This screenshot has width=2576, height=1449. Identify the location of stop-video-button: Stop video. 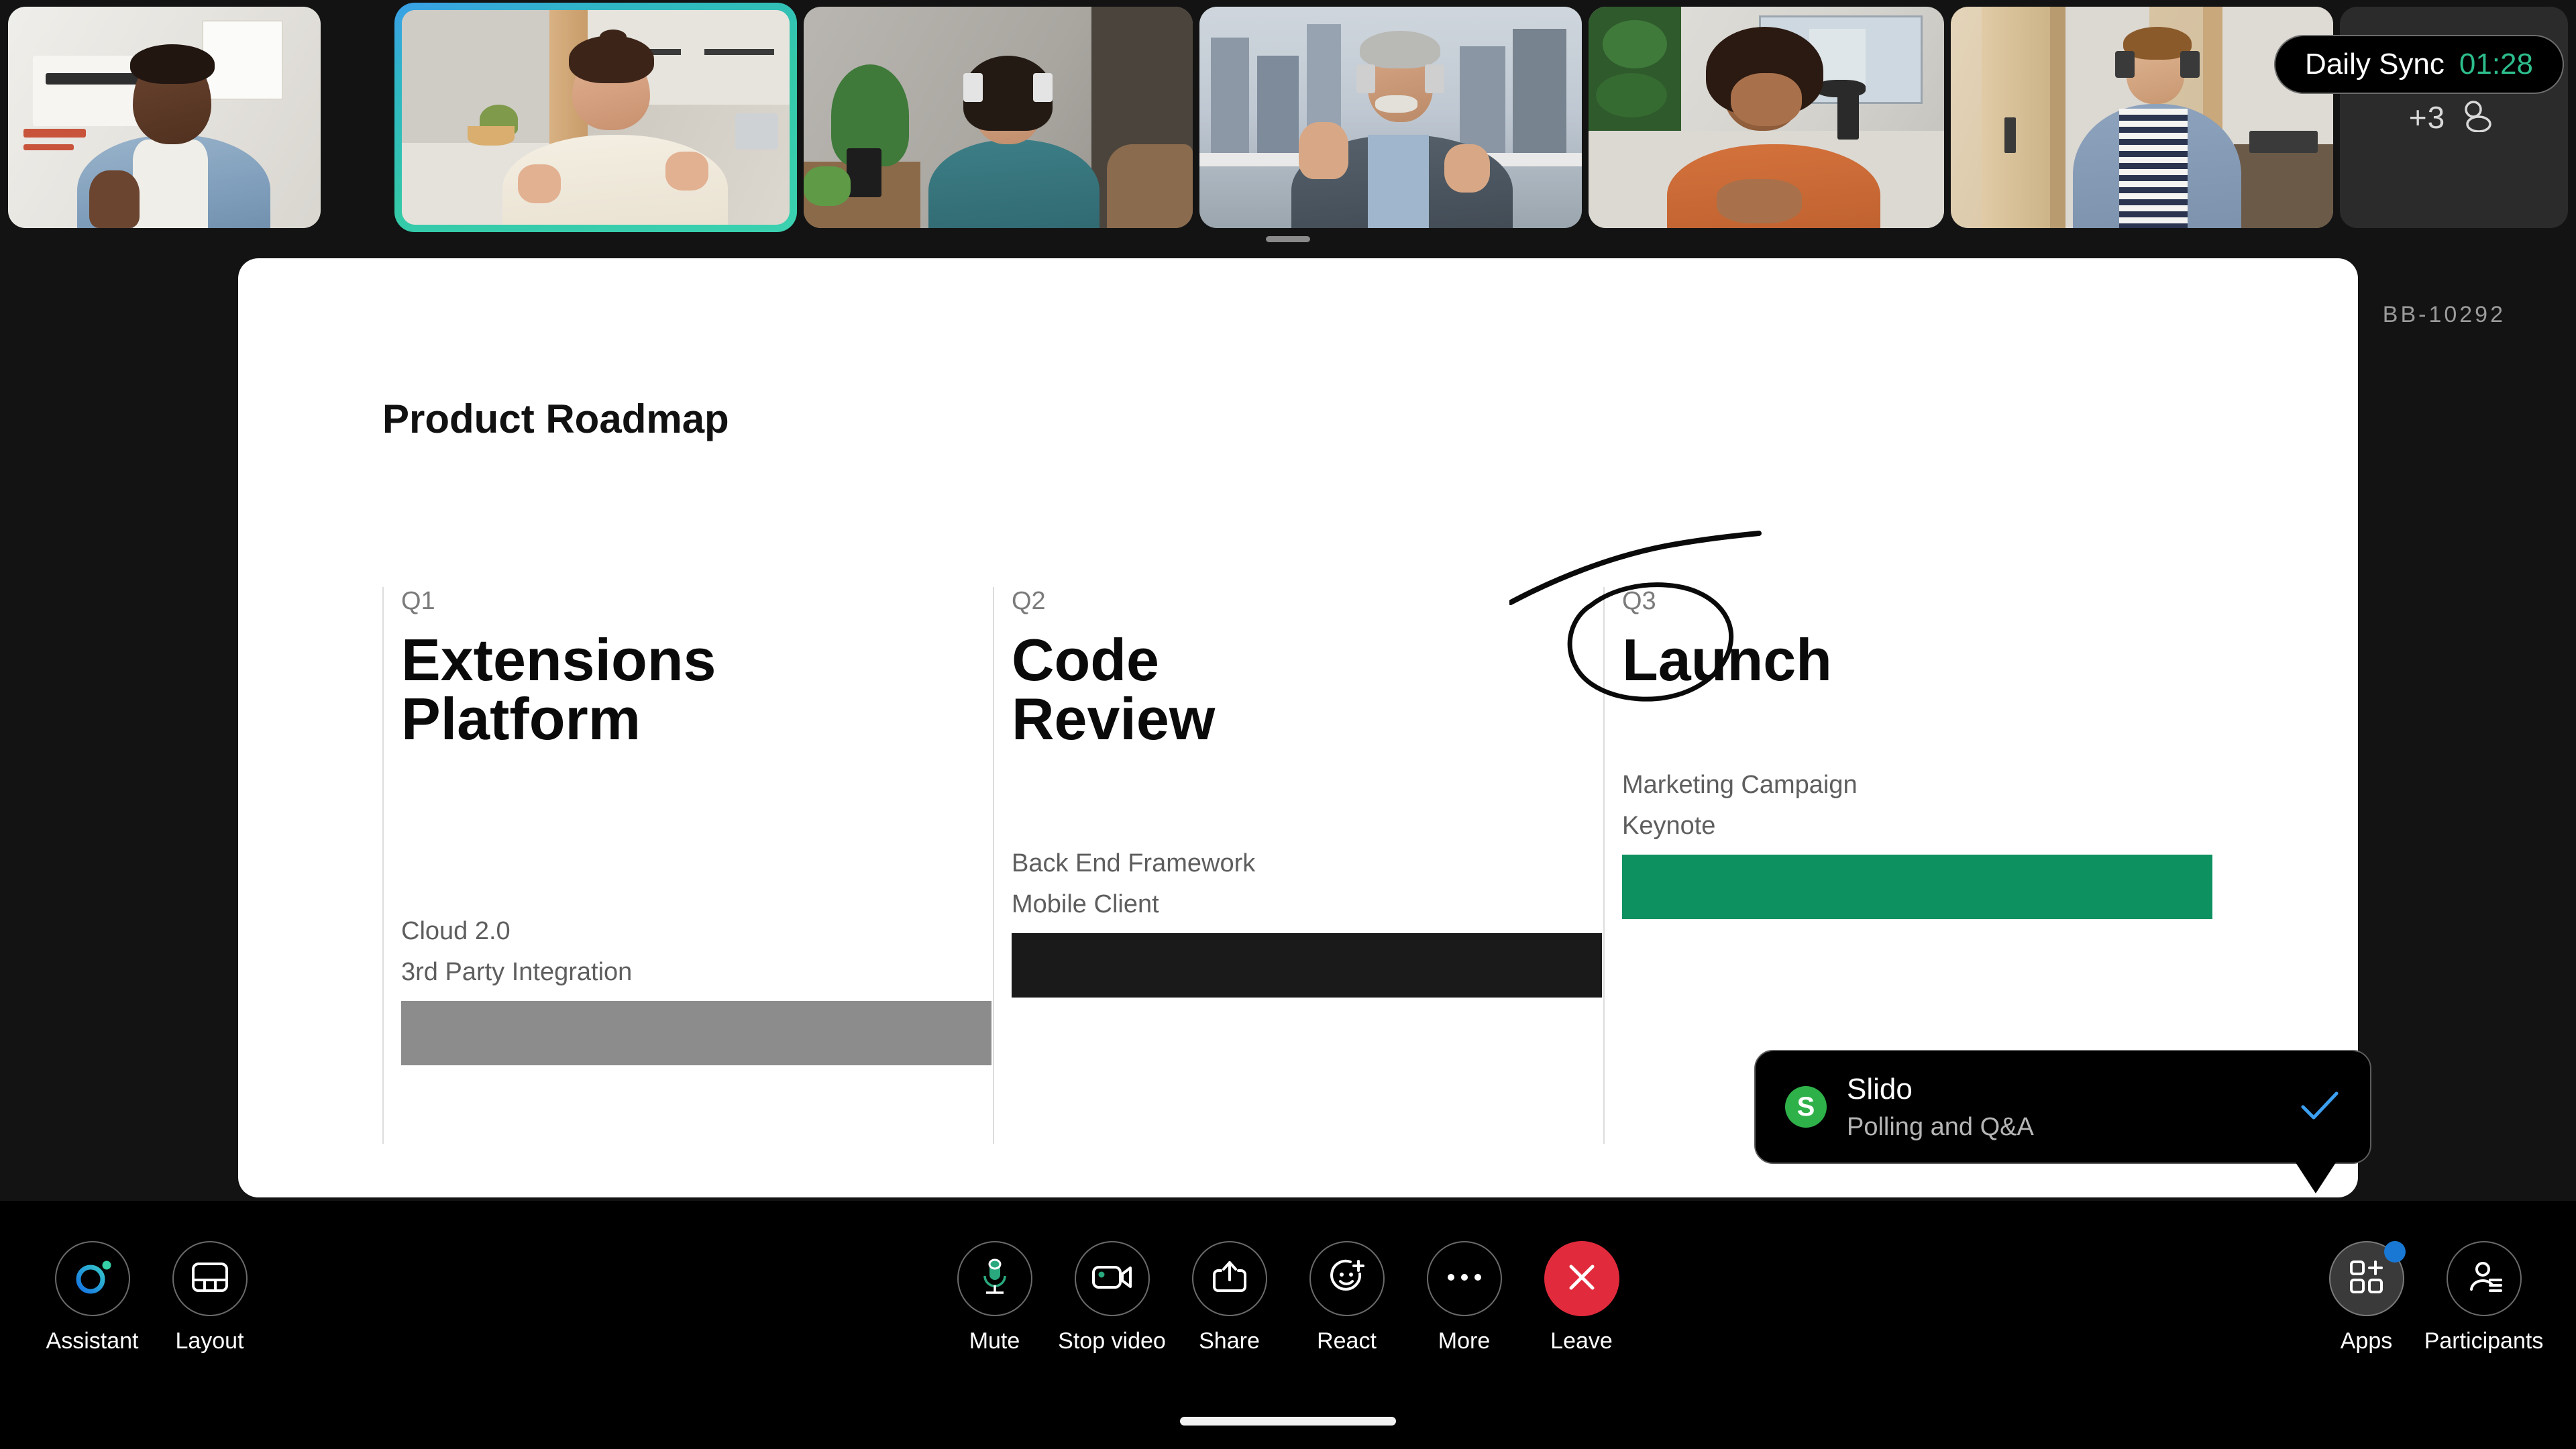
(1112, 1297).